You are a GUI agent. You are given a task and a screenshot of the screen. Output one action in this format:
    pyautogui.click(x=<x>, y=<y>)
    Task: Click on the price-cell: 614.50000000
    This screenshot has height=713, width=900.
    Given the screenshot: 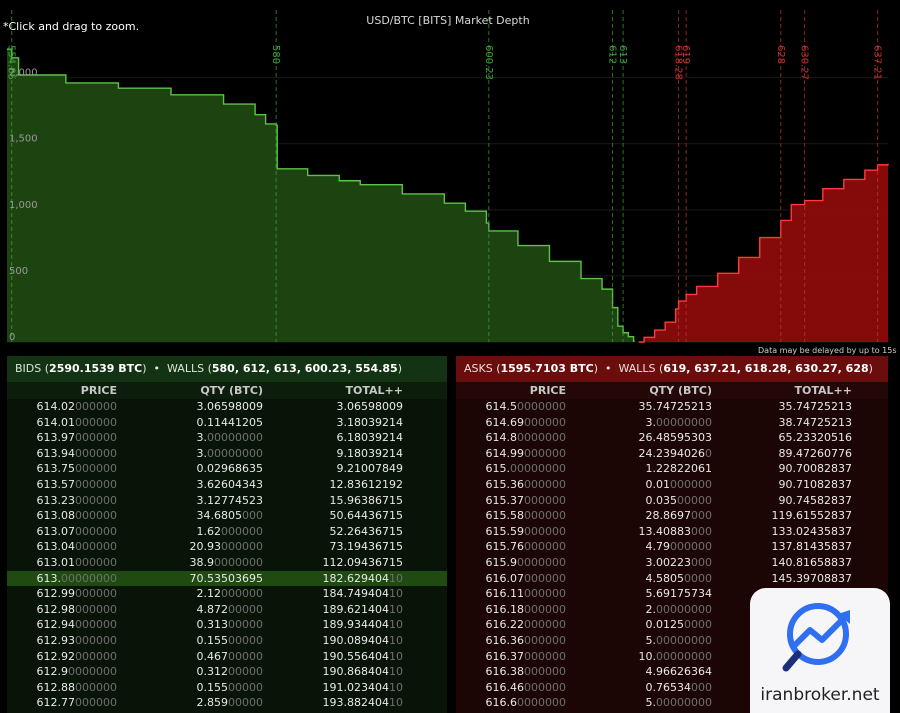 What is the action you would take?
    pyautogui.click(x=511, y=407)
    